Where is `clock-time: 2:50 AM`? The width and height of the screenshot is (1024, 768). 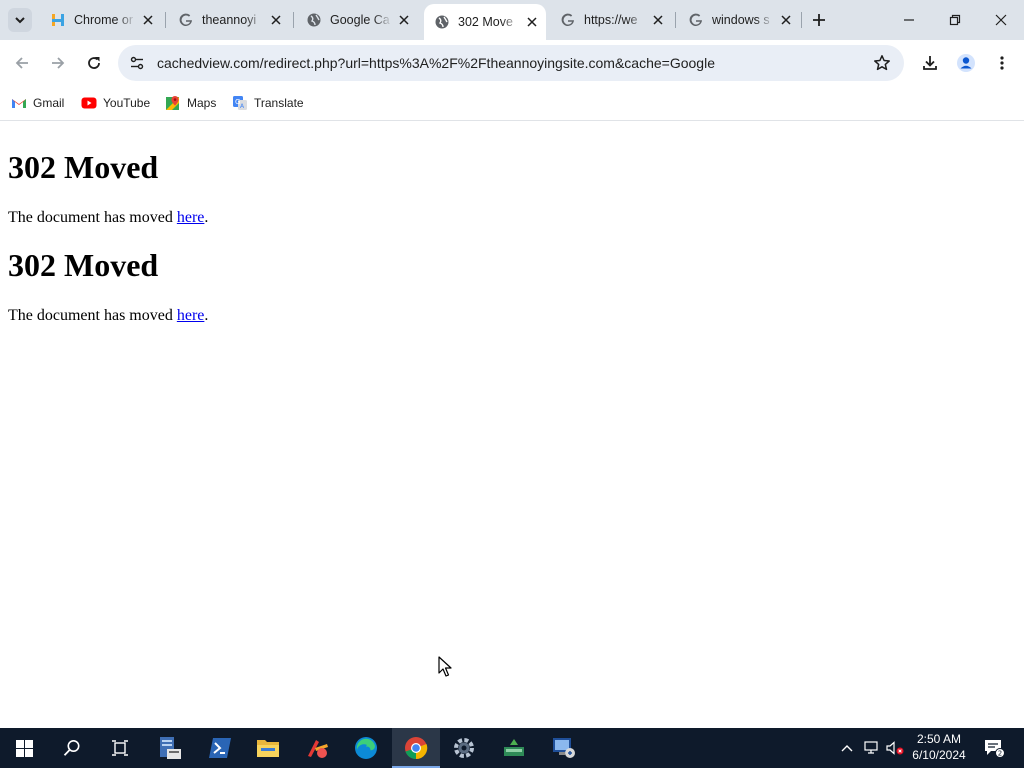 clock-time: 2:50 AM is located at coordinates (939, 739).